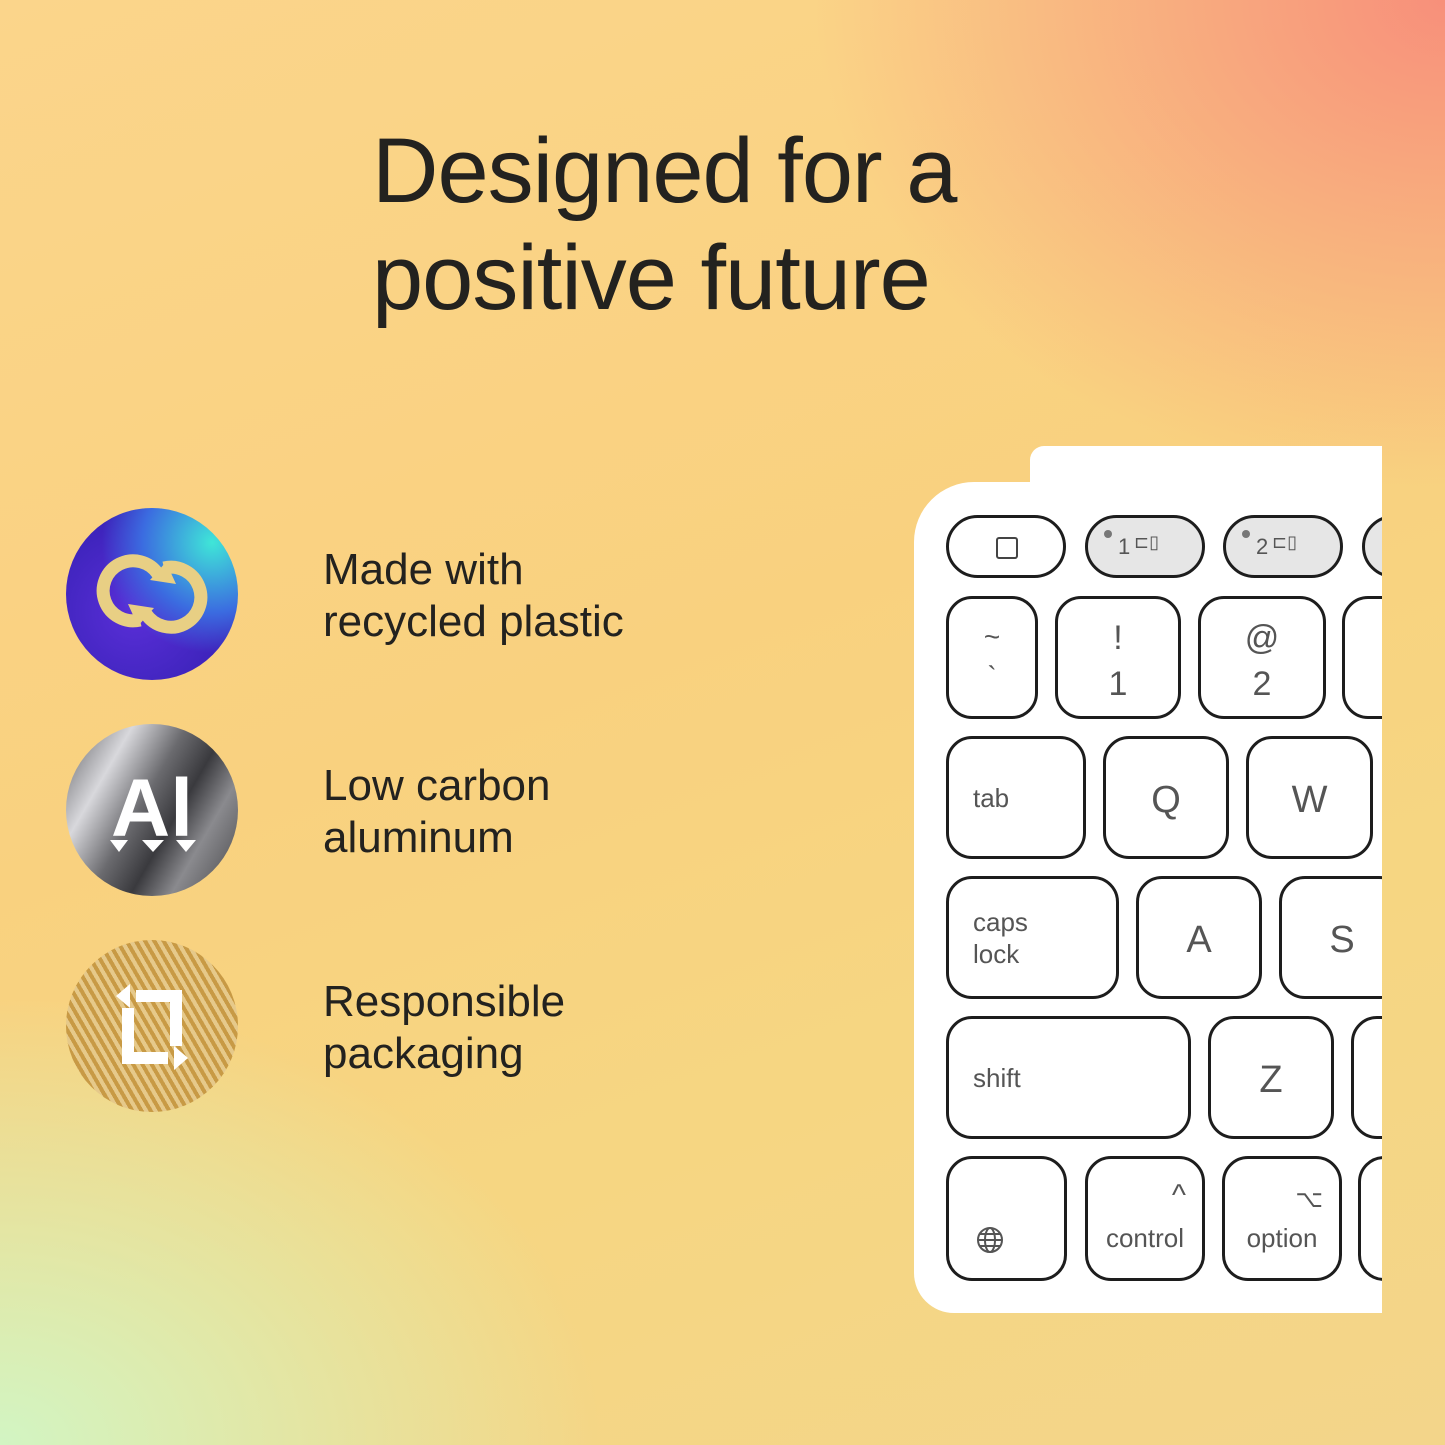  Describe the element at coordinates (991, 798) in the screenshot. I see `key-label: tab` at that location.